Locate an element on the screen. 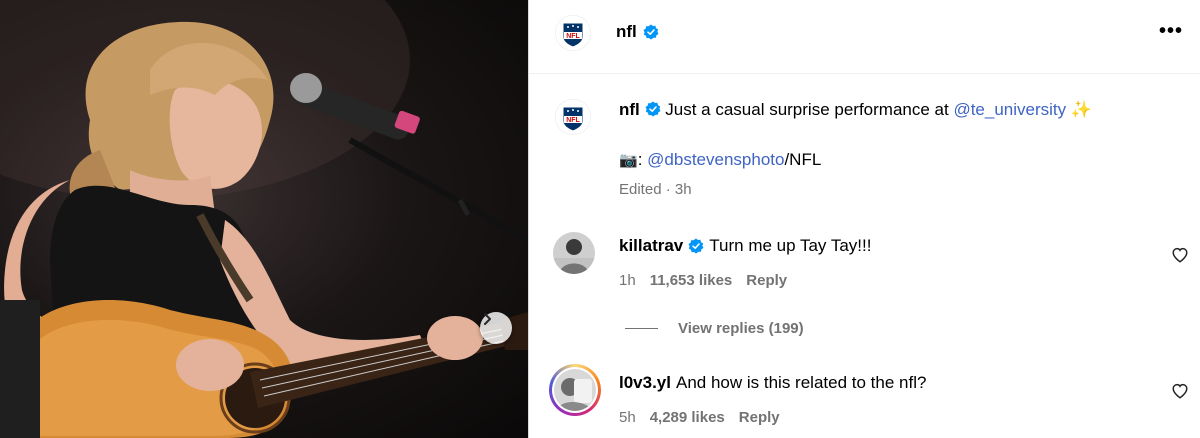  caption-text: Just a casual surprise performance at is located at coordinates (807, 109).